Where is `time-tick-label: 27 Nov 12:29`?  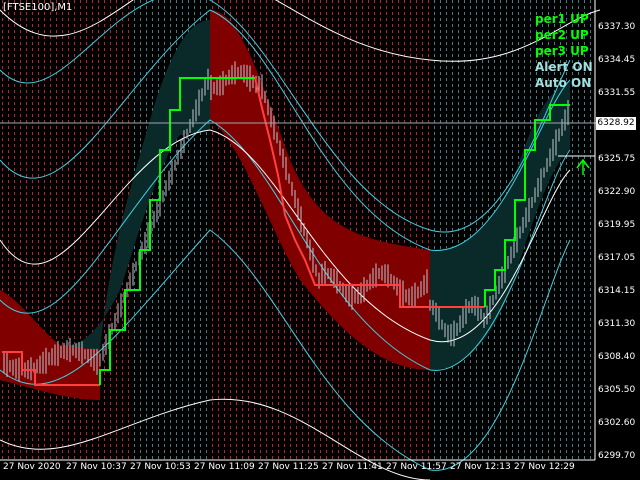 time-tick-label: 27 Nov 12:29 is located at coordinates (544, 467).